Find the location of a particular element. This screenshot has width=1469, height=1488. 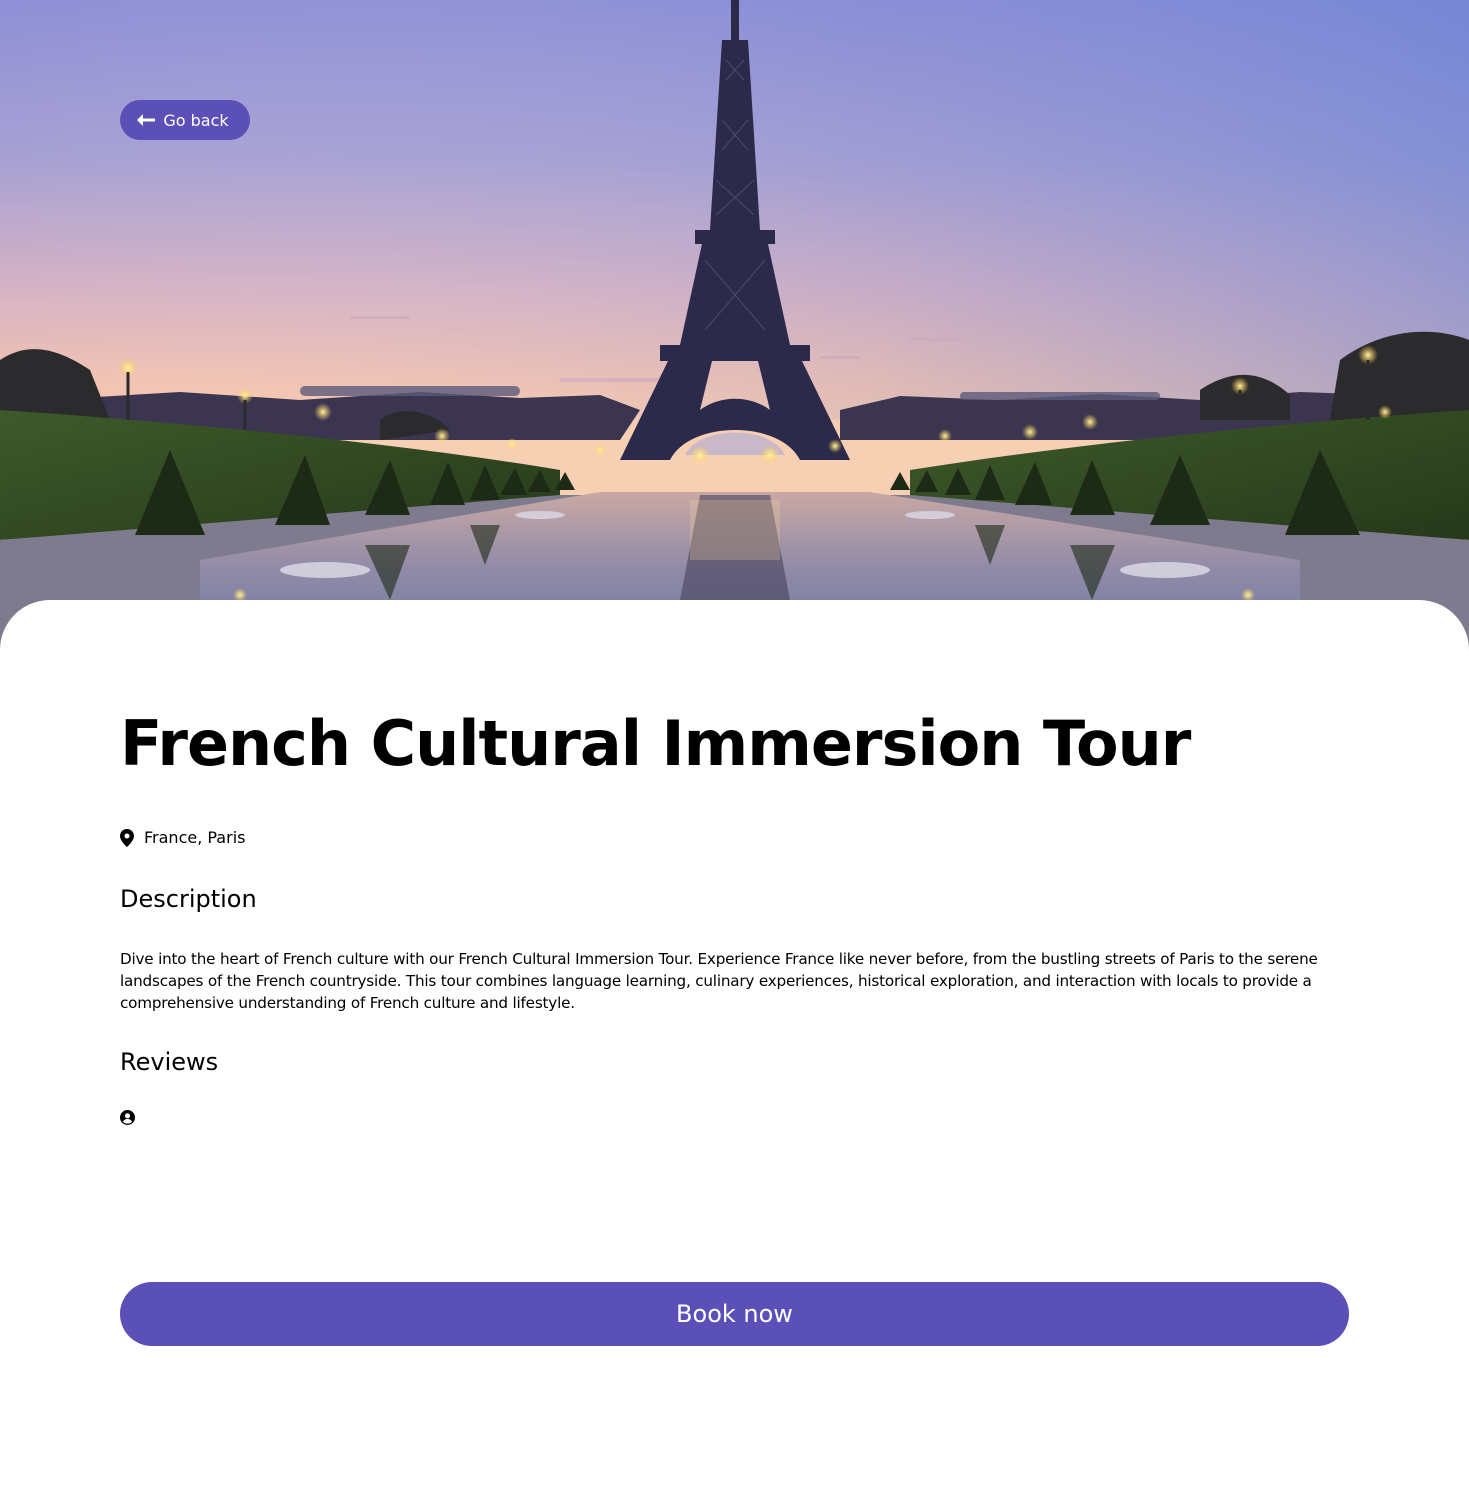

tour-location: France, Paris is located at coordinates (182, 837).